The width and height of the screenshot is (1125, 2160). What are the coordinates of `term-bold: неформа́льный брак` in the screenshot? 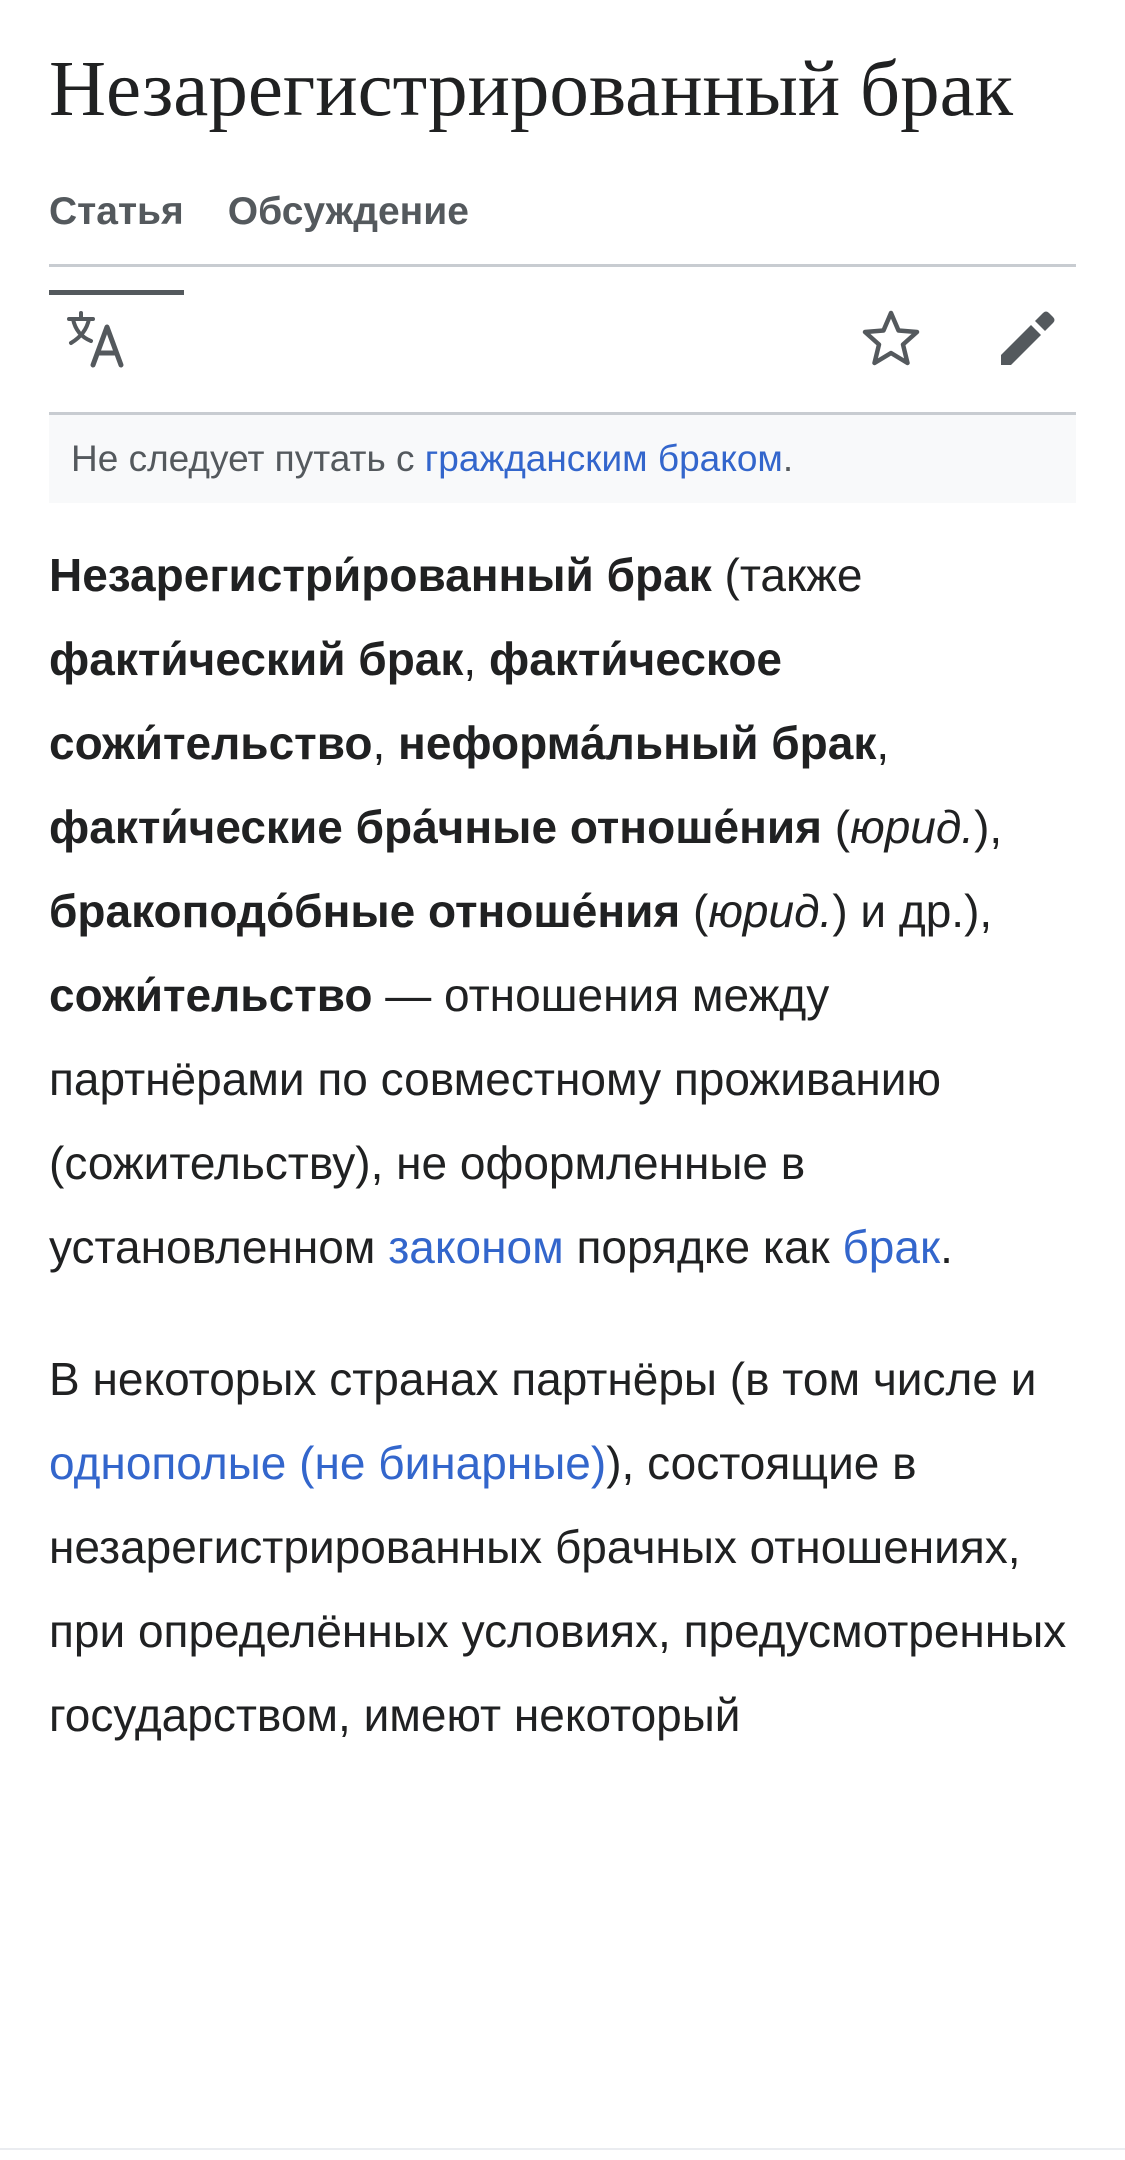 It's located at (637, 743).